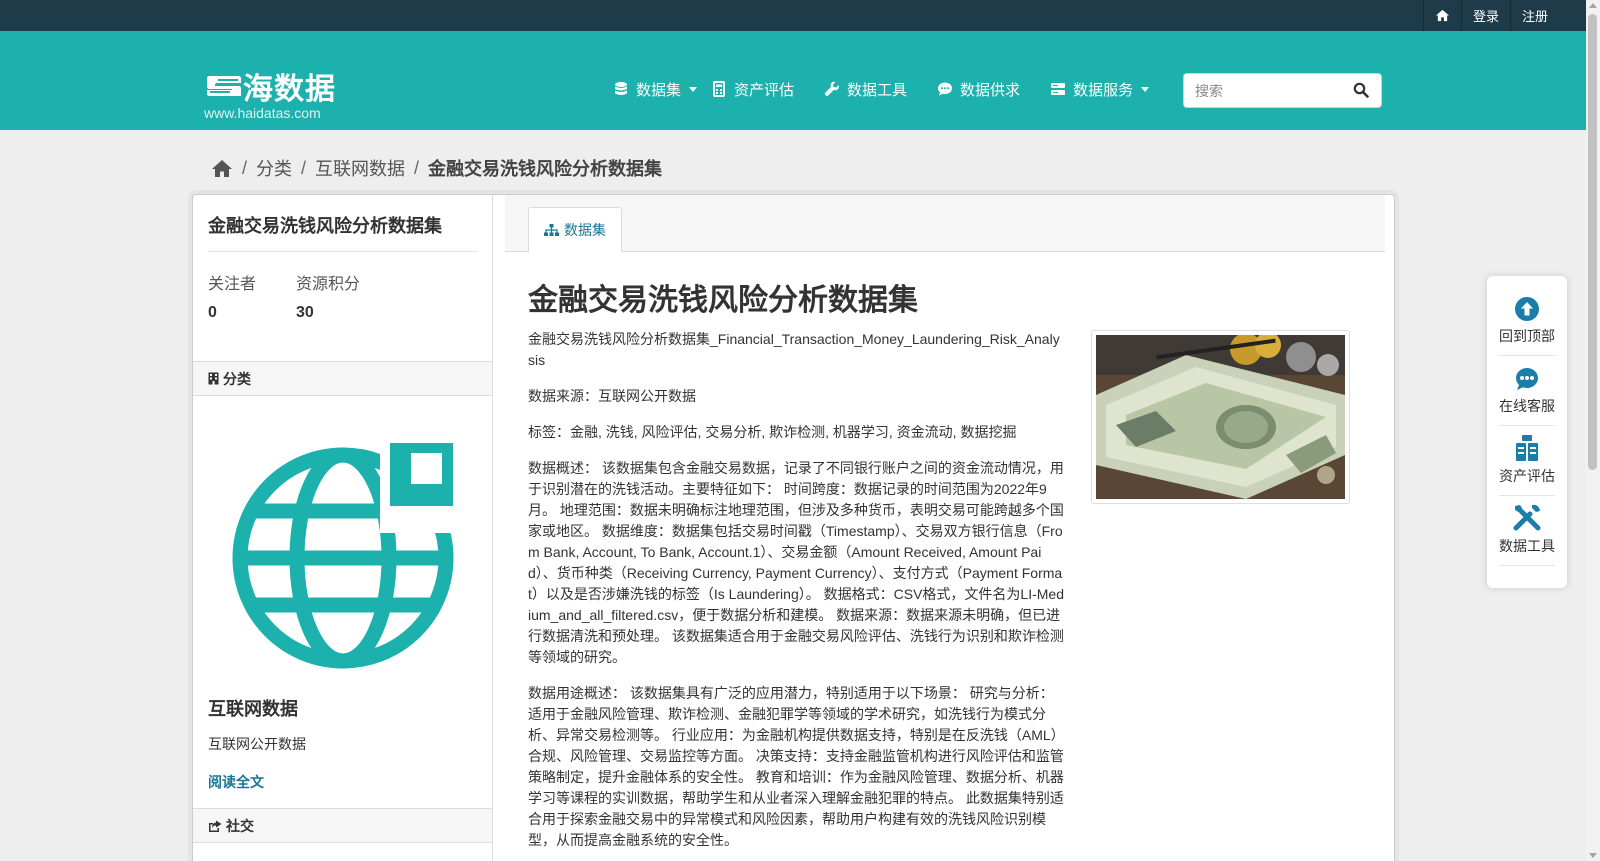  Describe the element at coordinates (262, 113) in the screenshot. I see `site-url: www.haidatas.com` at that location.